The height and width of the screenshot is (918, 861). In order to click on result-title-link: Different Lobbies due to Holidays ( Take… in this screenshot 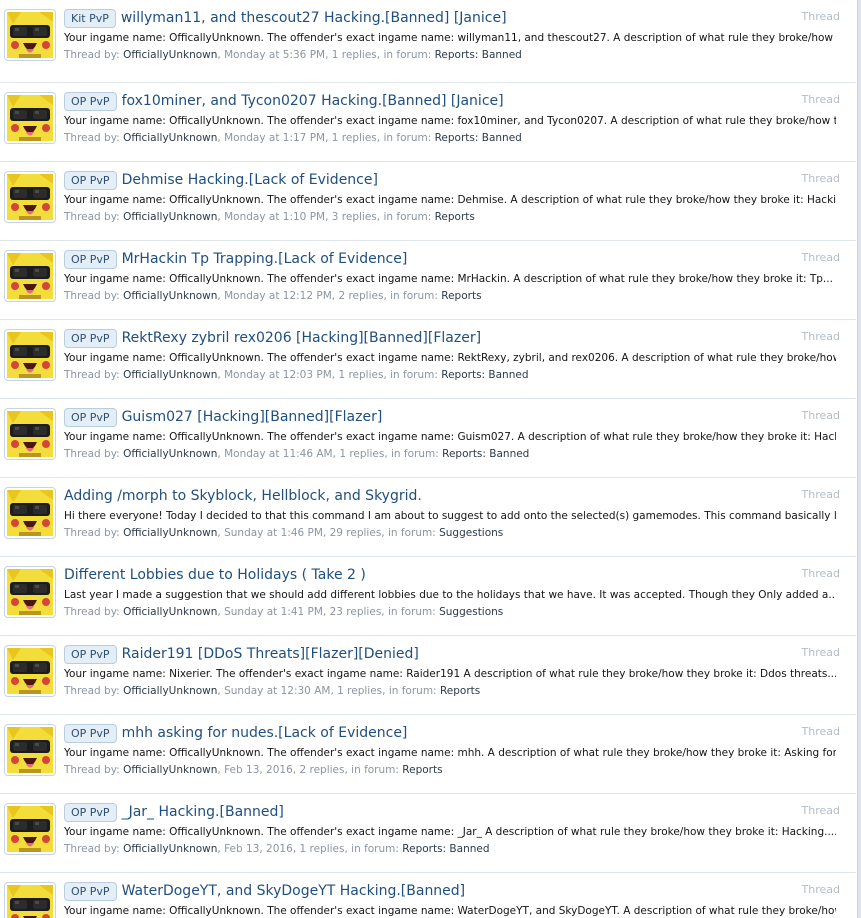, I will do `click(215, 575)`.